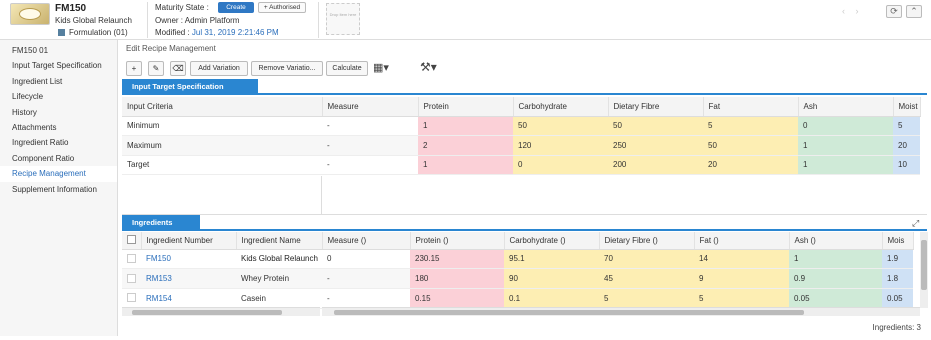 Image resolution: width=931 pixels, height=340 pixels. I want to click on table-row: Minimum - 1 50 50 5 0 5, so click(521, 126).